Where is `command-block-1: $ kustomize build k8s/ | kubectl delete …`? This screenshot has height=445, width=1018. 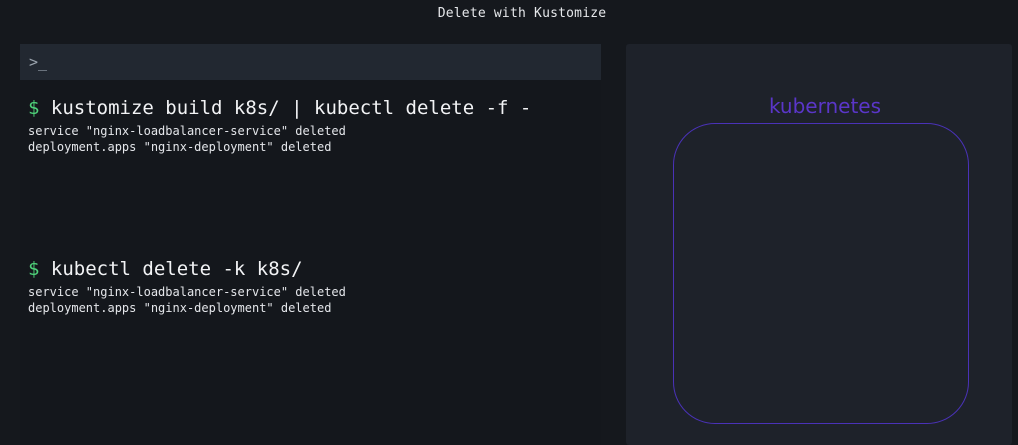
command-block-1: $ kustomize build k8s/ | kubectl delete … is located at coordinates (279, 125).